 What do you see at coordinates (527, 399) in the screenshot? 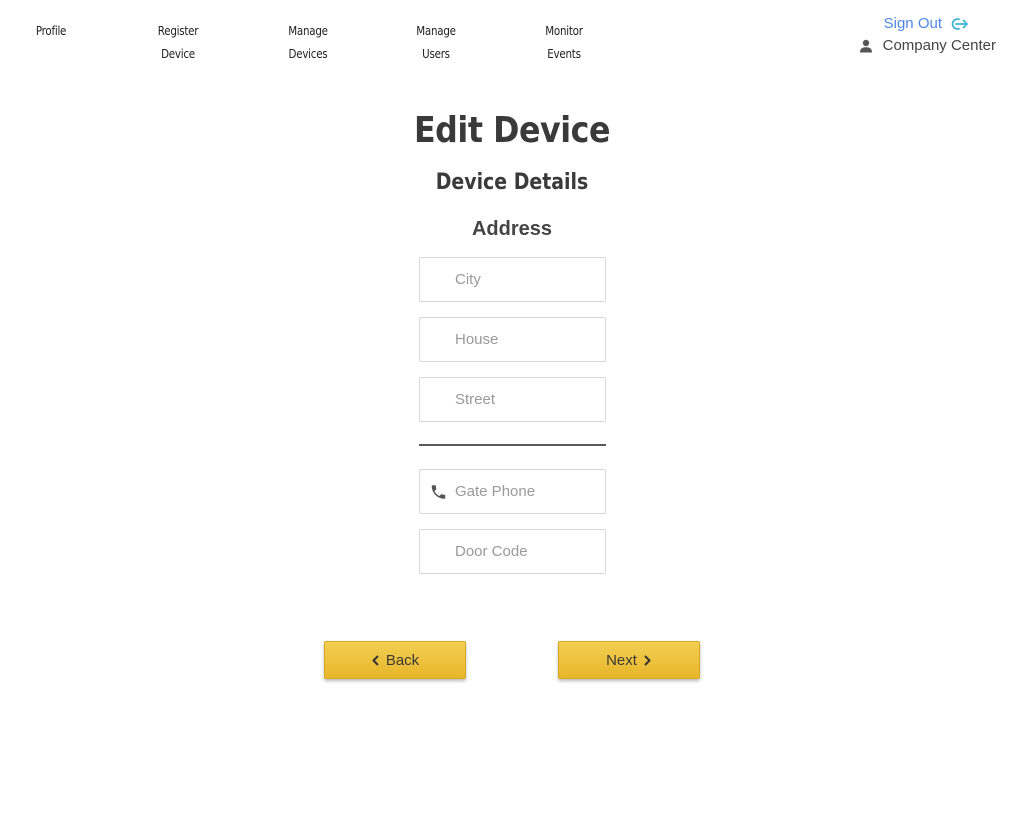
I see `street-input` at bounding box center [527, 399].